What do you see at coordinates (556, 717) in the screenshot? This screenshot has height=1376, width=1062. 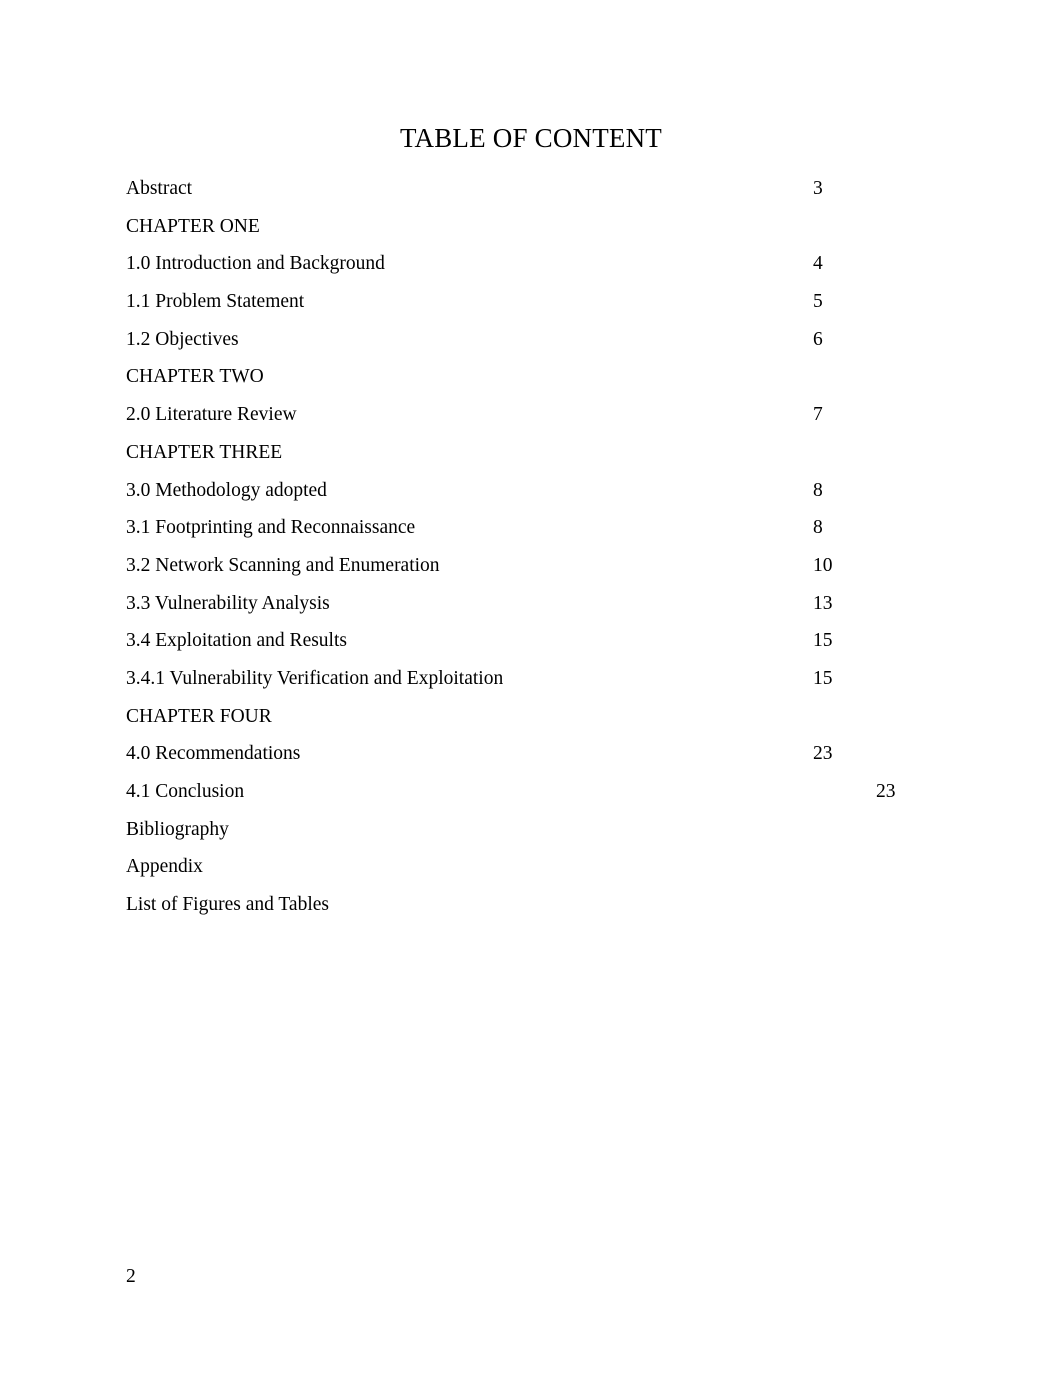 I see `toc-entry: CHAPTER FOUR` at bounding box center [556, 717].